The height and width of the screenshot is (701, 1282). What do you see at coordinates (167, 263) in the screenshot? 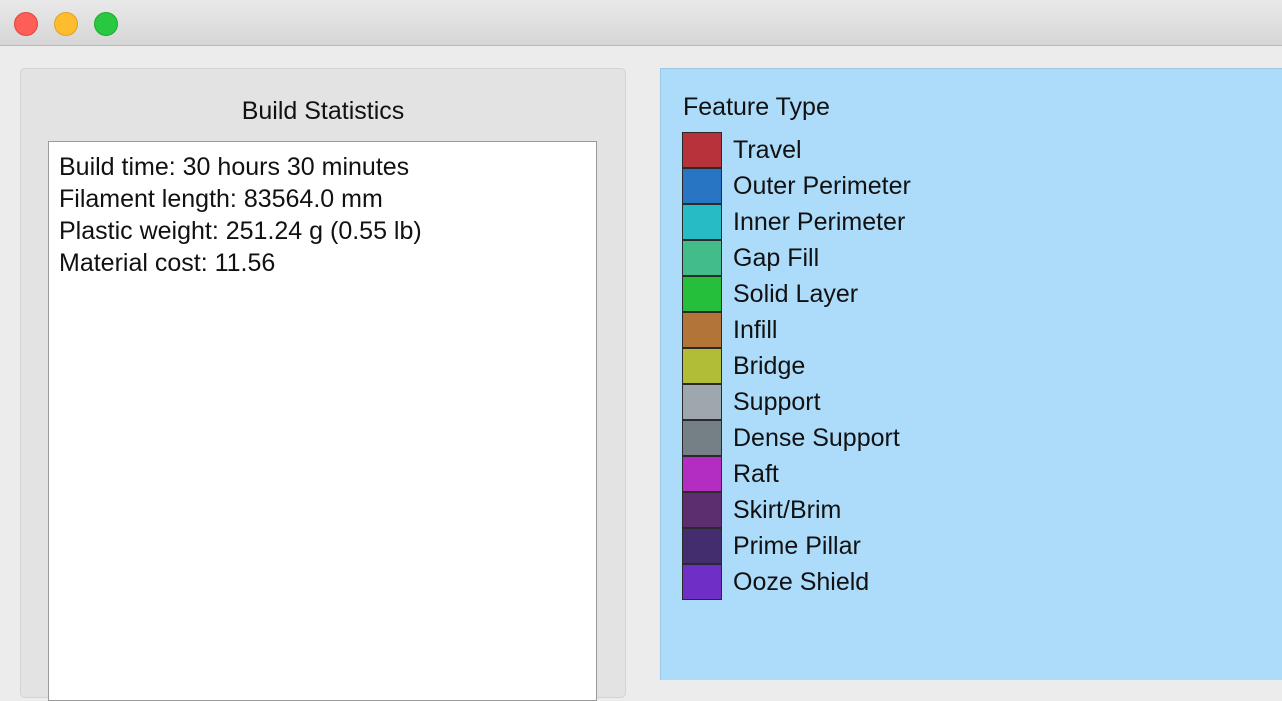
I see `material-cost-line: Material cost: 11.56` at bounding box center [167, 263].